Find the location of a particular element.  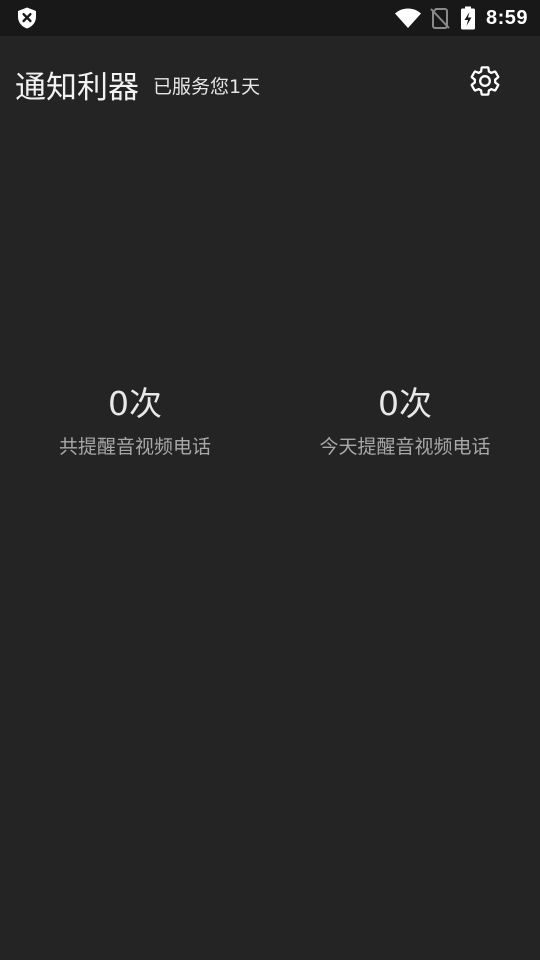

settings-button is located at coordinates (485, 81).